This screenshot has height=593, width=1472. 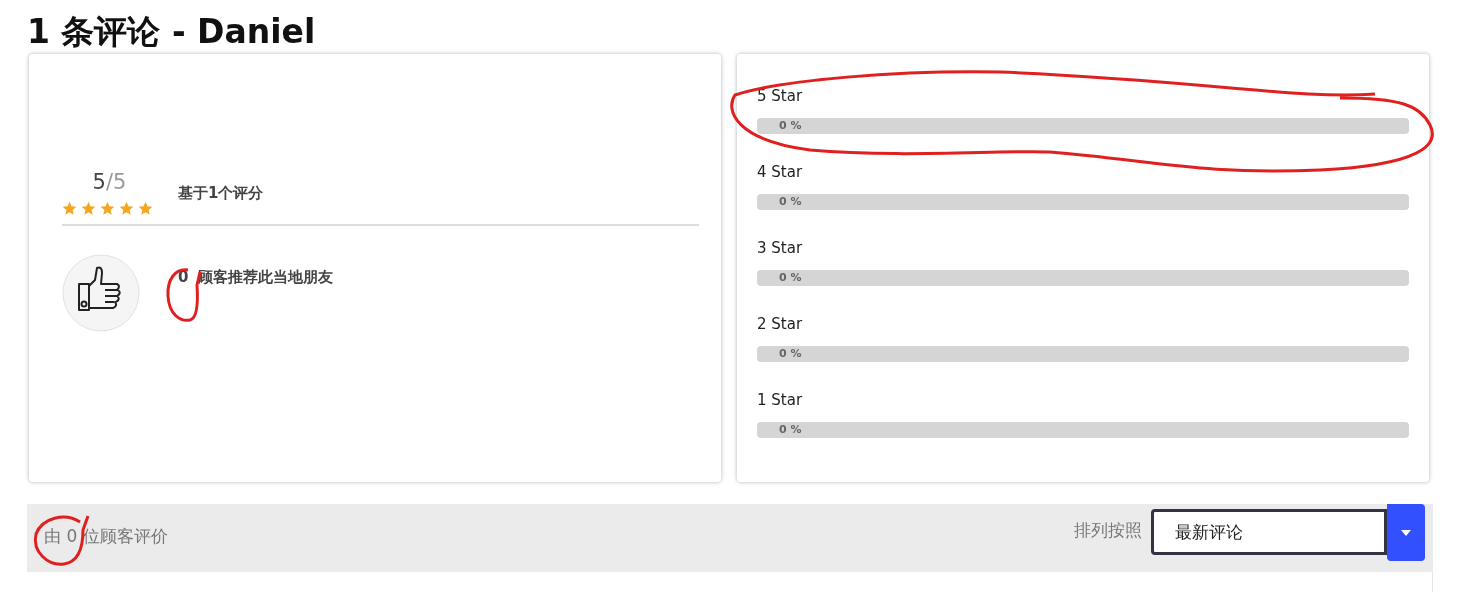 I want to click on star-level-label: 1 Star, so click(x=780, y=400).